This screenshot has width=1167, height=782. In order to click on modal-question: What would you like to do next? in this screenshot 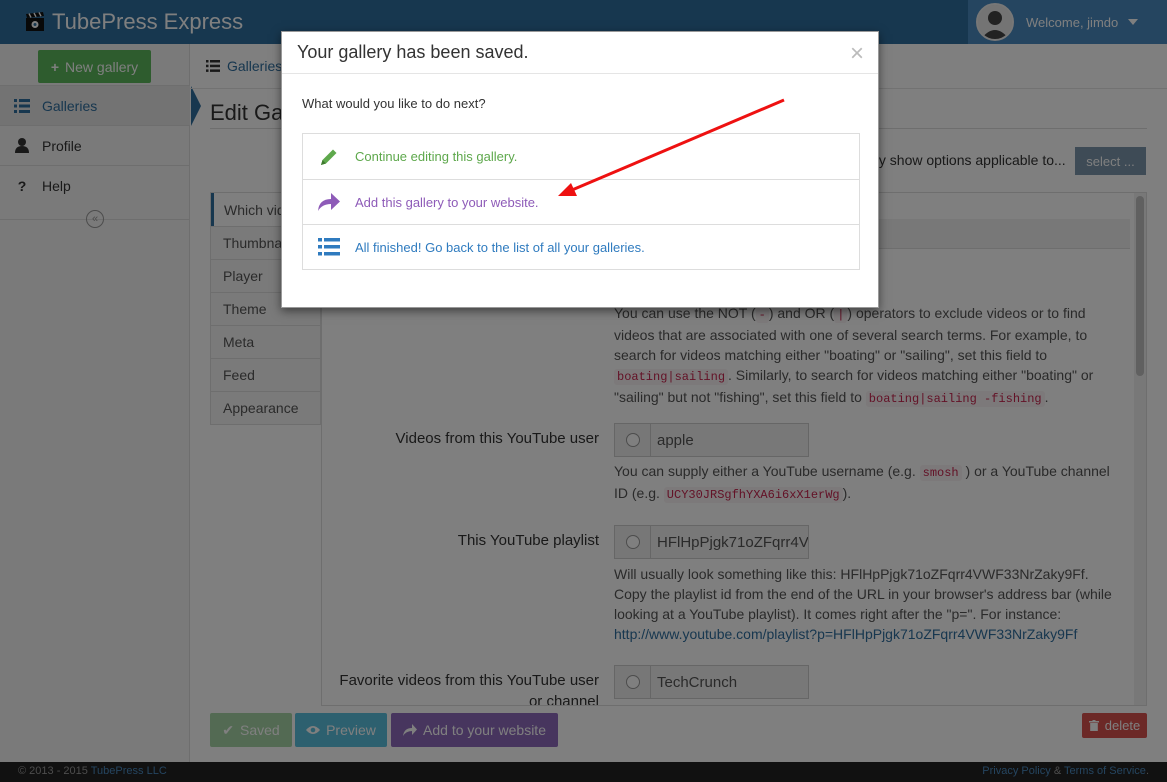, I will do `click(394, 103)`.